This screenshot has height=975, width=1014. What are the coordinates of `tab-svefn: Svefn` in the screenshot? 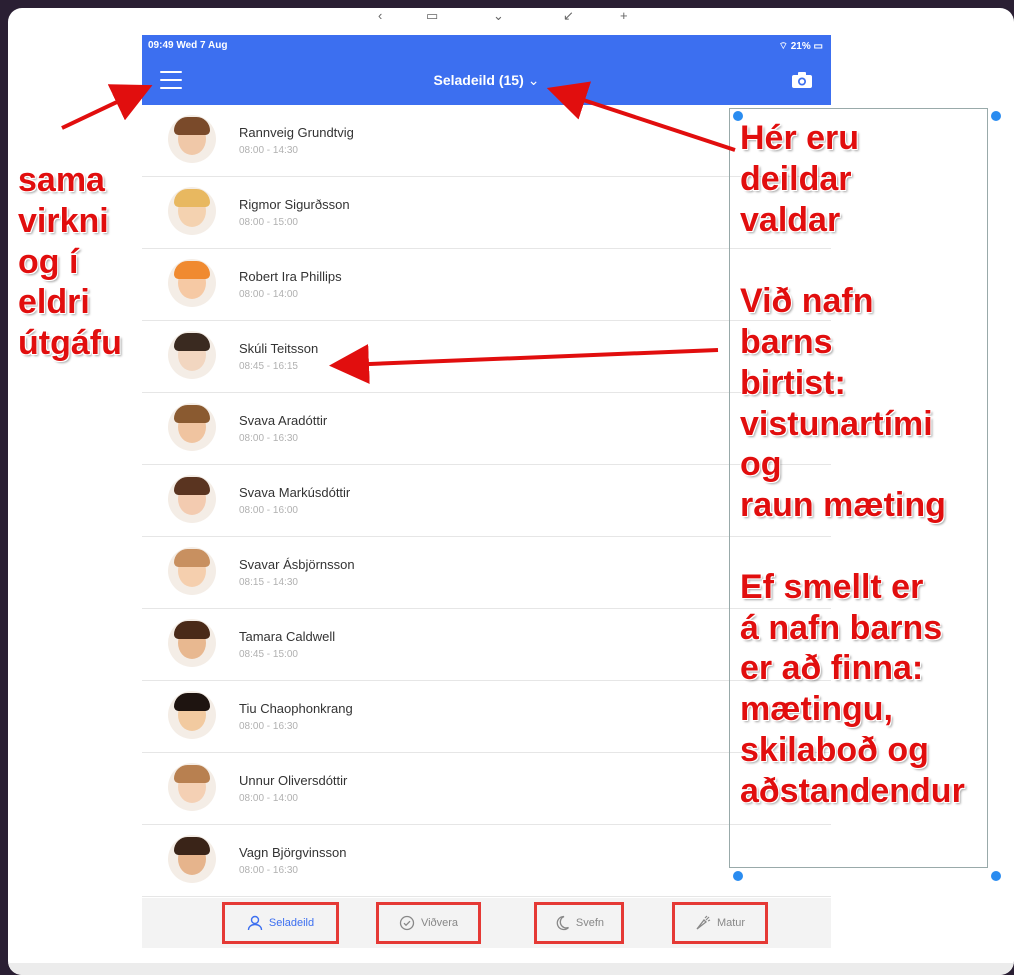 It's located at (579, 923).